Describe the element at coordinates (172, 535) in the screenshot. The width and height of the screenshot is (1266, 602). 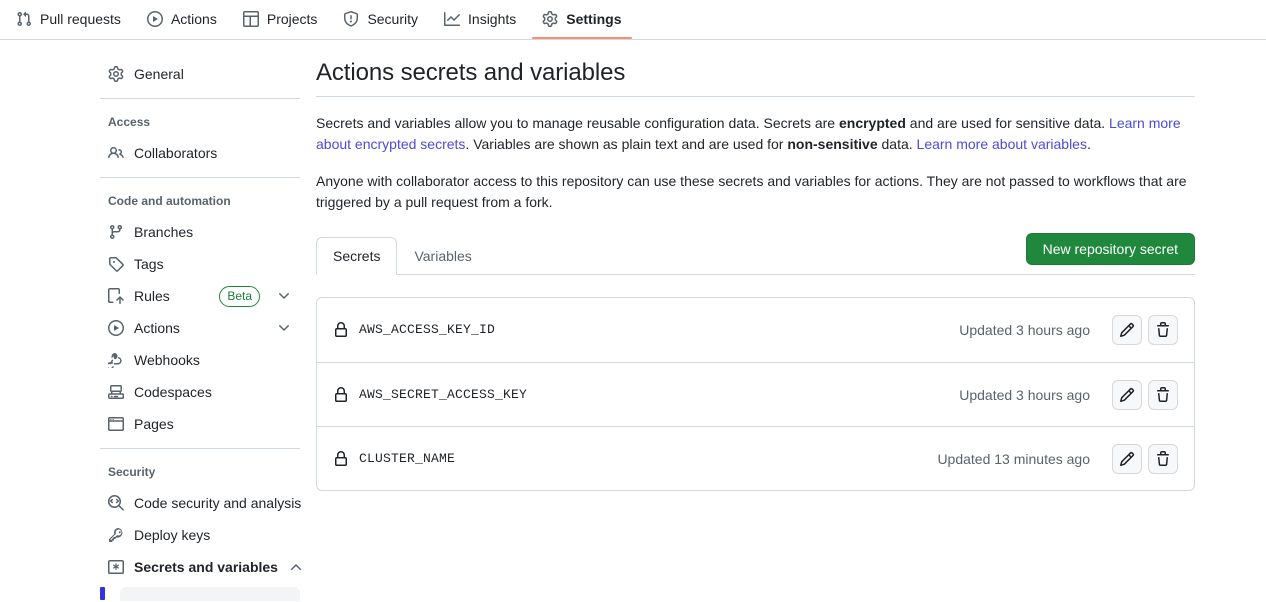
I see `sidebar-item-label: Deploy keys` at that location.